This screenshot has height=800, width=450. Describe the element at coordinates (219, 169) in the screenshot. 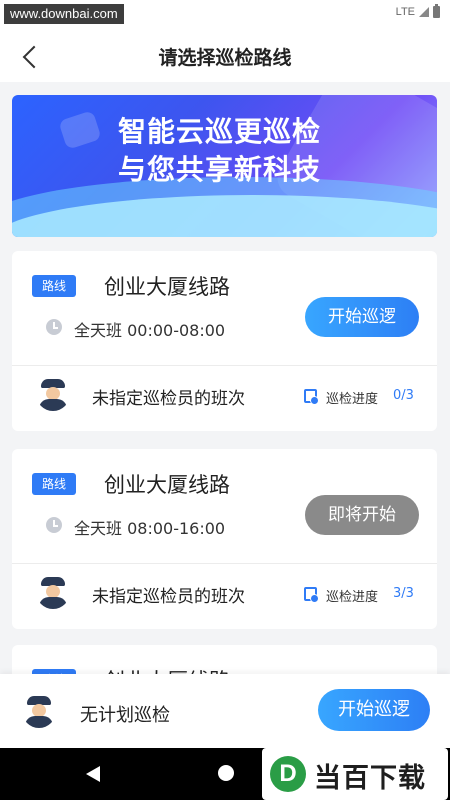

I see `banner-line-2: 与您共享新科技` at that location.